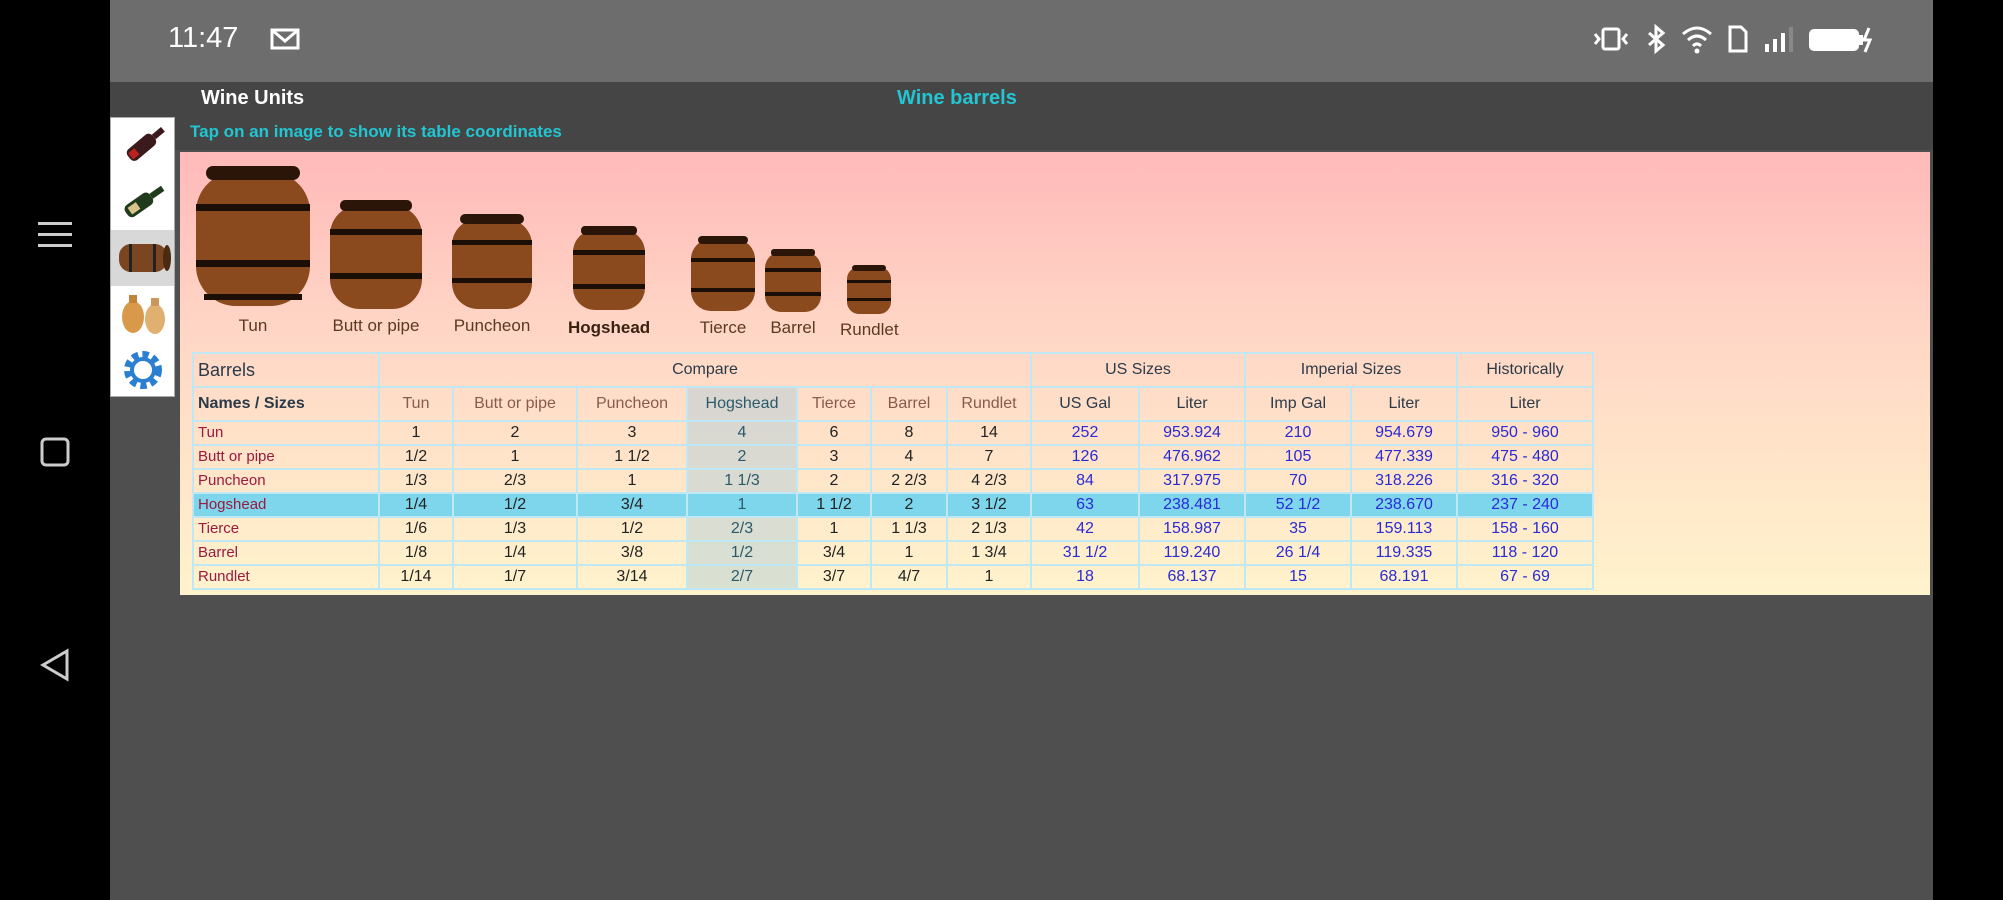  What do you see at coordinates (723, 286) in the screenshot?
I see `barrel-tierce: Tierce` at bounding box center [723, 286].